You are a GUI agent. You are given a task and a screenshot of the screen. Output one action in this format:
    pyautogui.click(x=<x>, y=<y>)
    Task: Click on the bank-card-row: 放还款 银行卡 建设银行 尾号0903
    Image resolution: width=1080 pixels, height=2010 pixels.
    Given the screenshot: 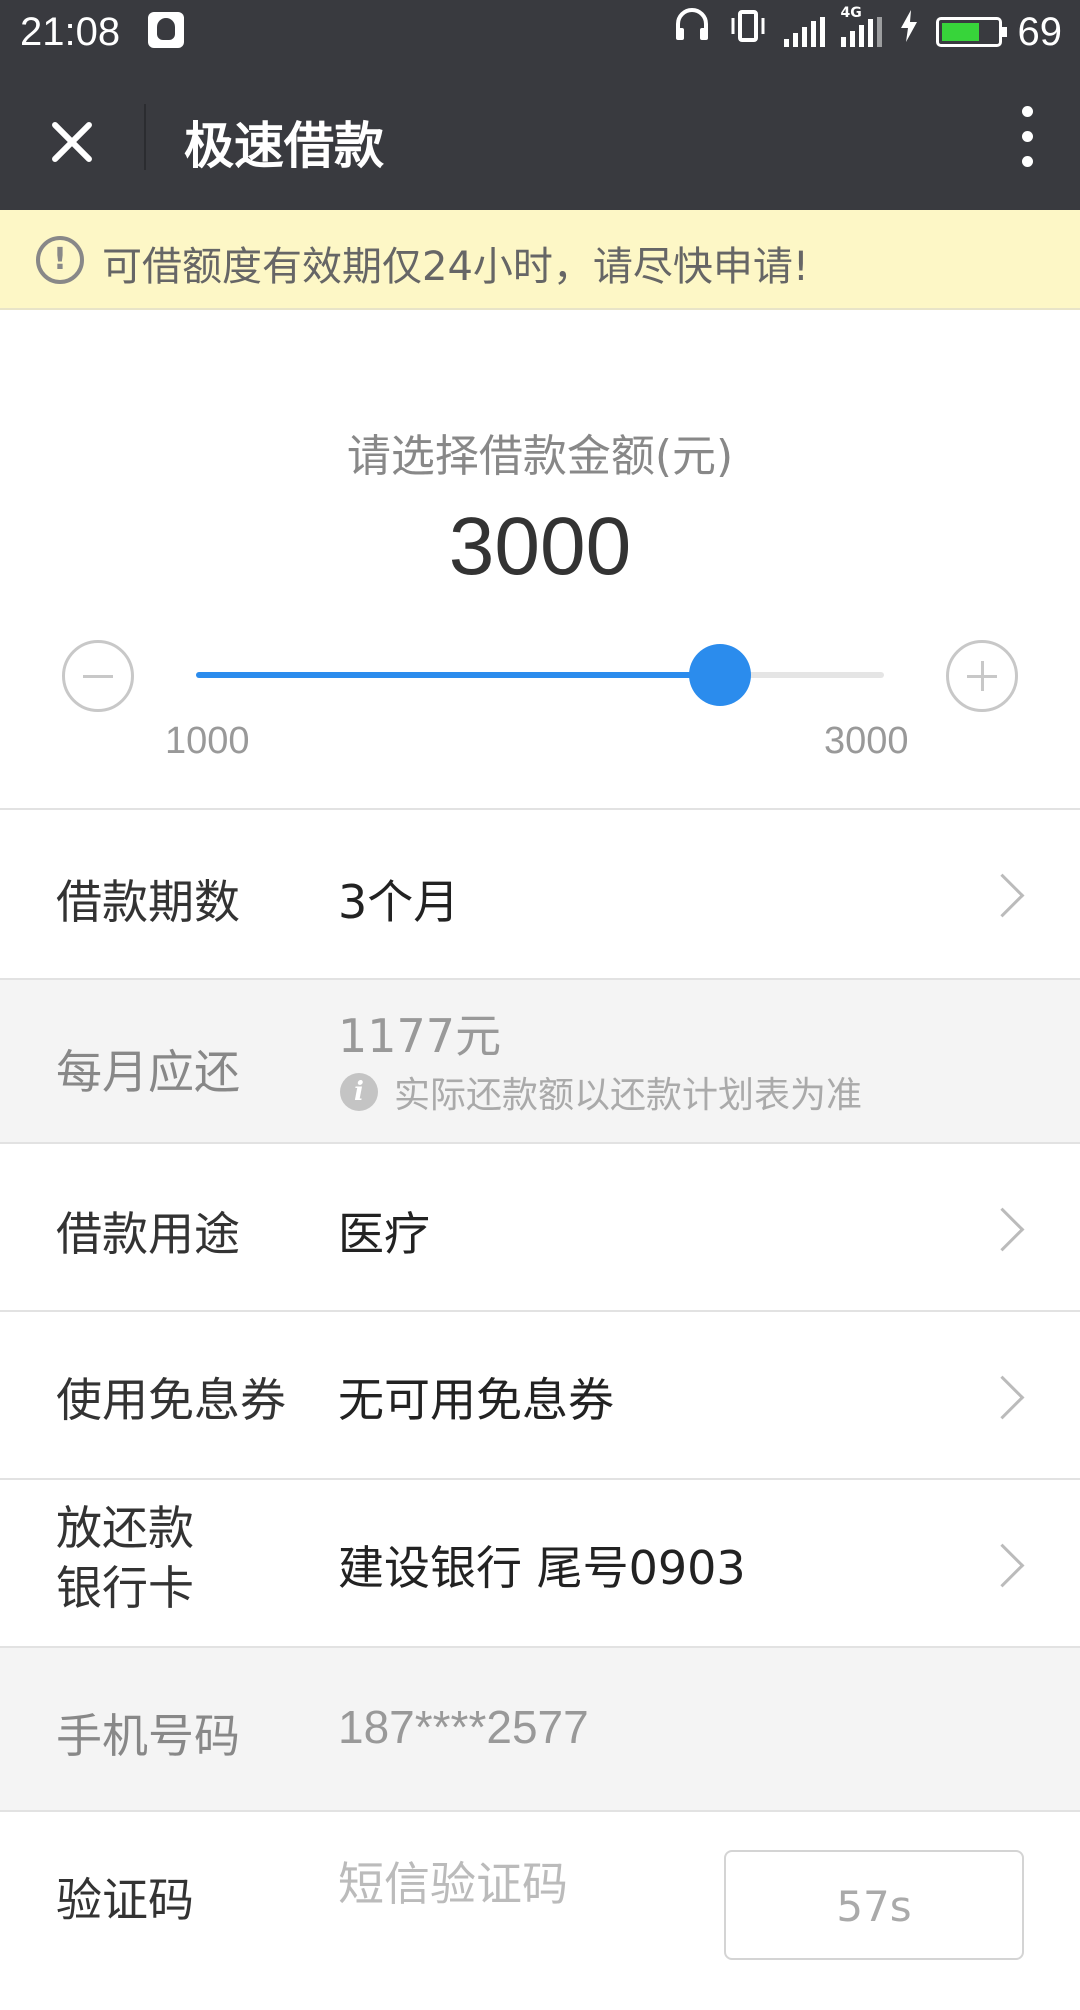 What is the action you would take?
    pyautogui.click(x=540, y=1562)
    